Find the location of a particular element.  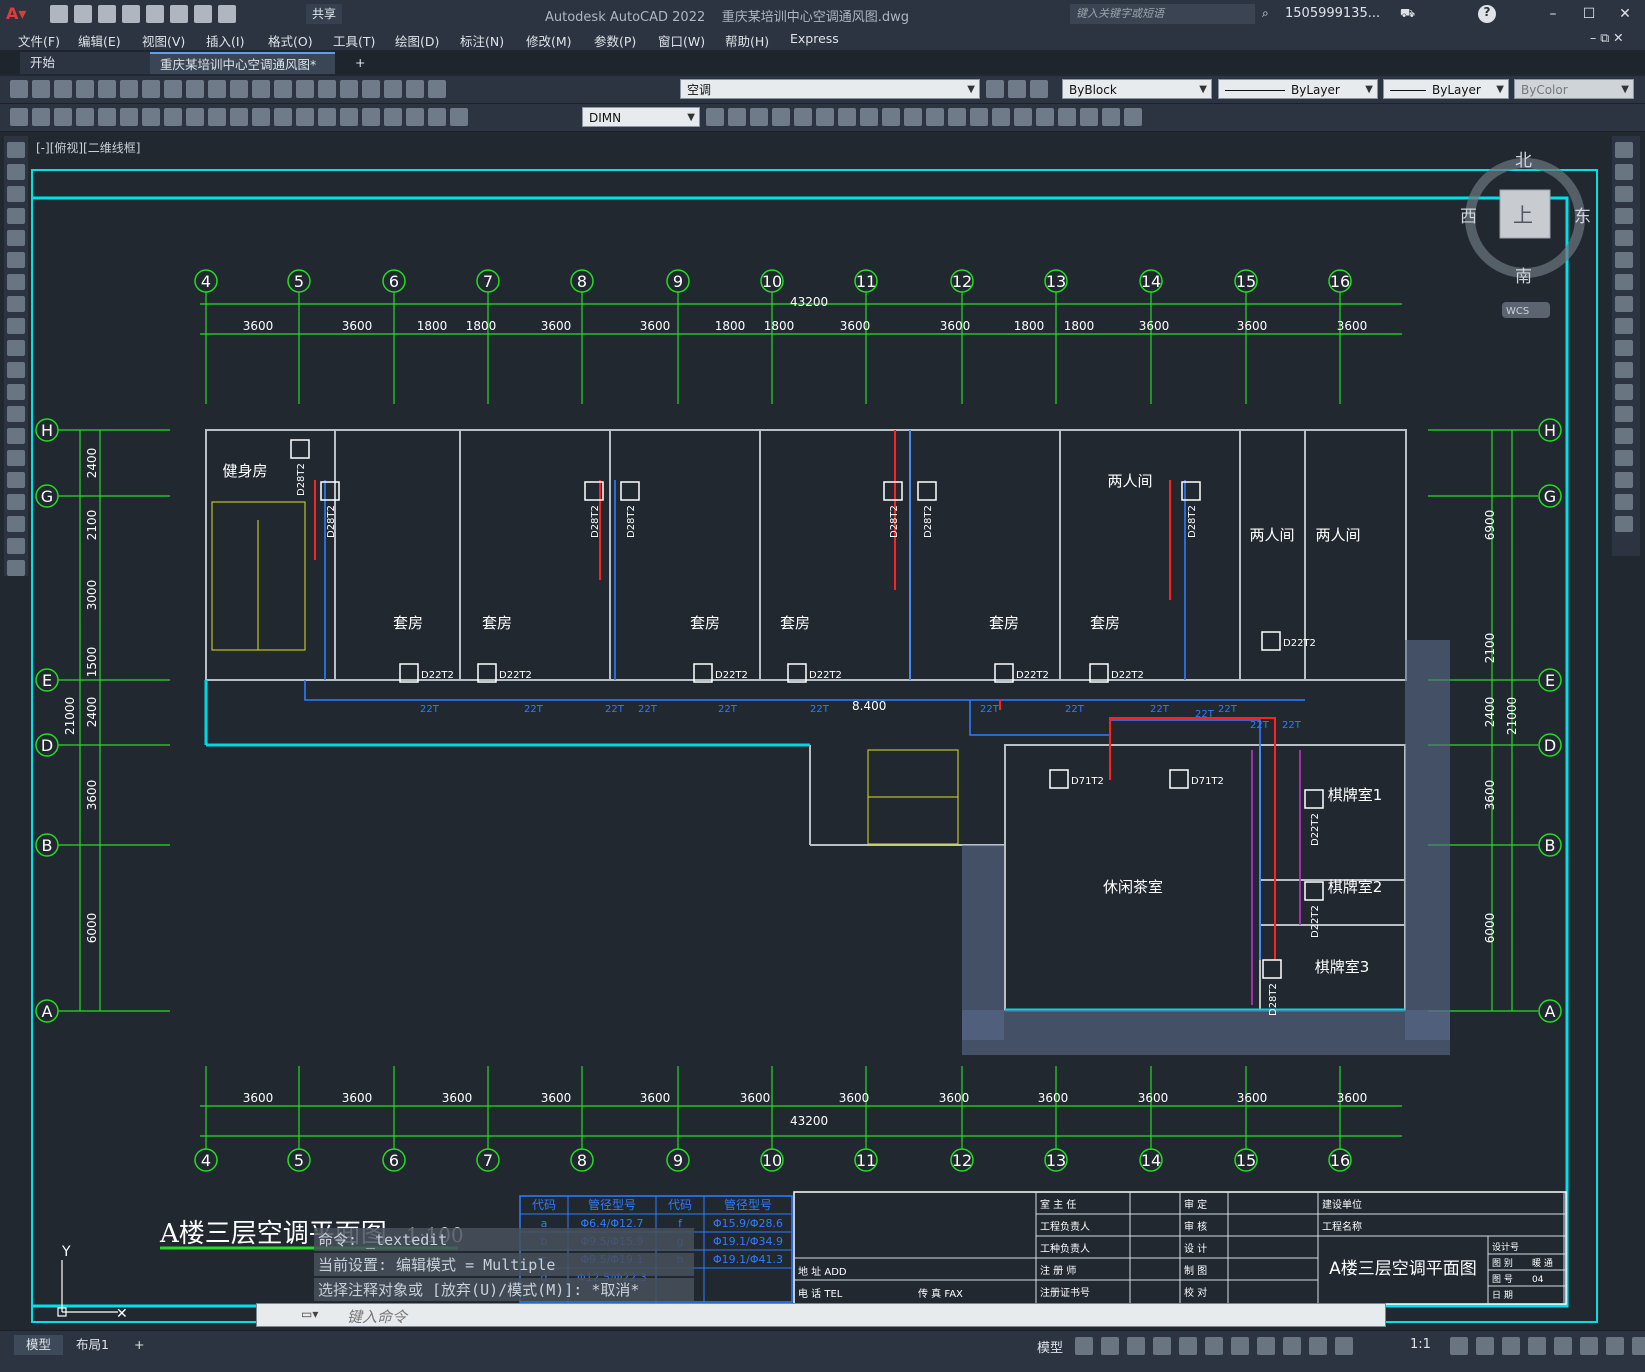

tool-palette-icon is located at coordinates (371, 89).